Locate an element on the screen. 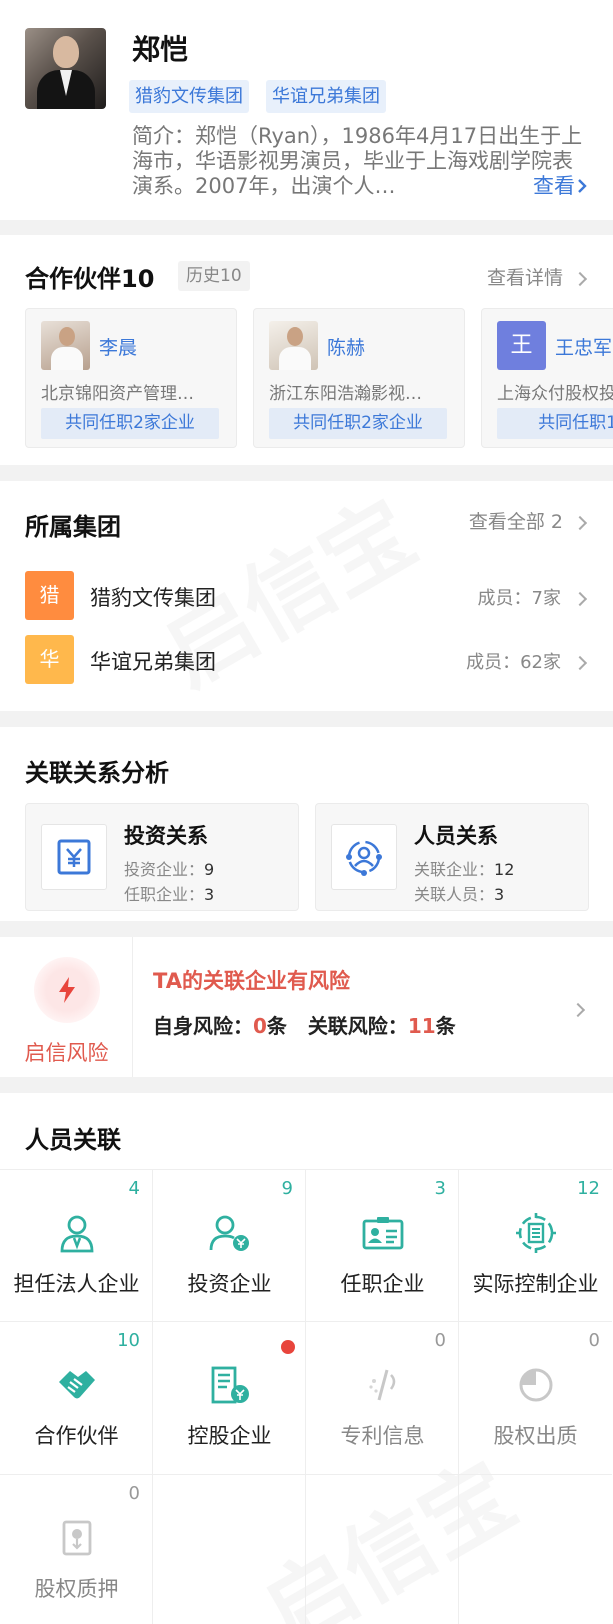 The width and height of the screenshot is (613, 1624). view-all-link: 查看全部 2 is located at coordinates (528, 520).